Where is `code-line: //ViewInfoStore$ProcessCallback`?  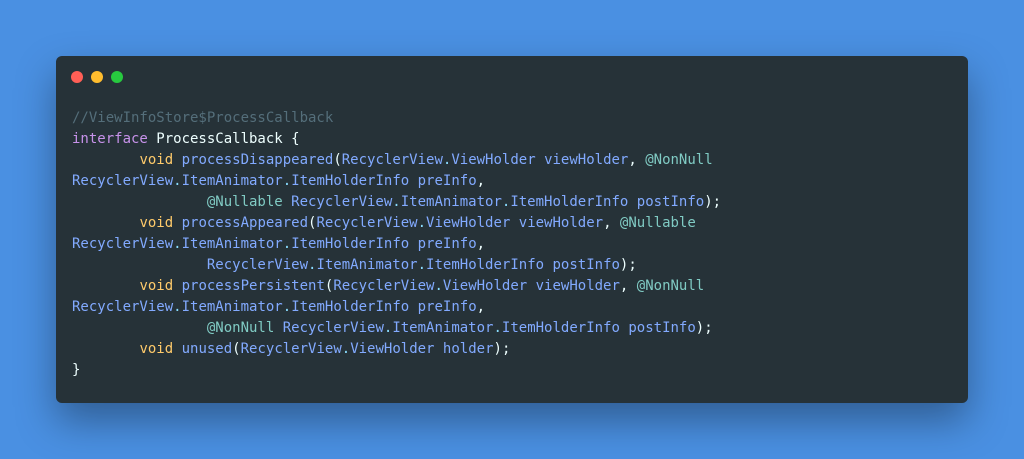 code-line: //ViewInfoStore$ProcessCallback is located at coordinates (396, 118).